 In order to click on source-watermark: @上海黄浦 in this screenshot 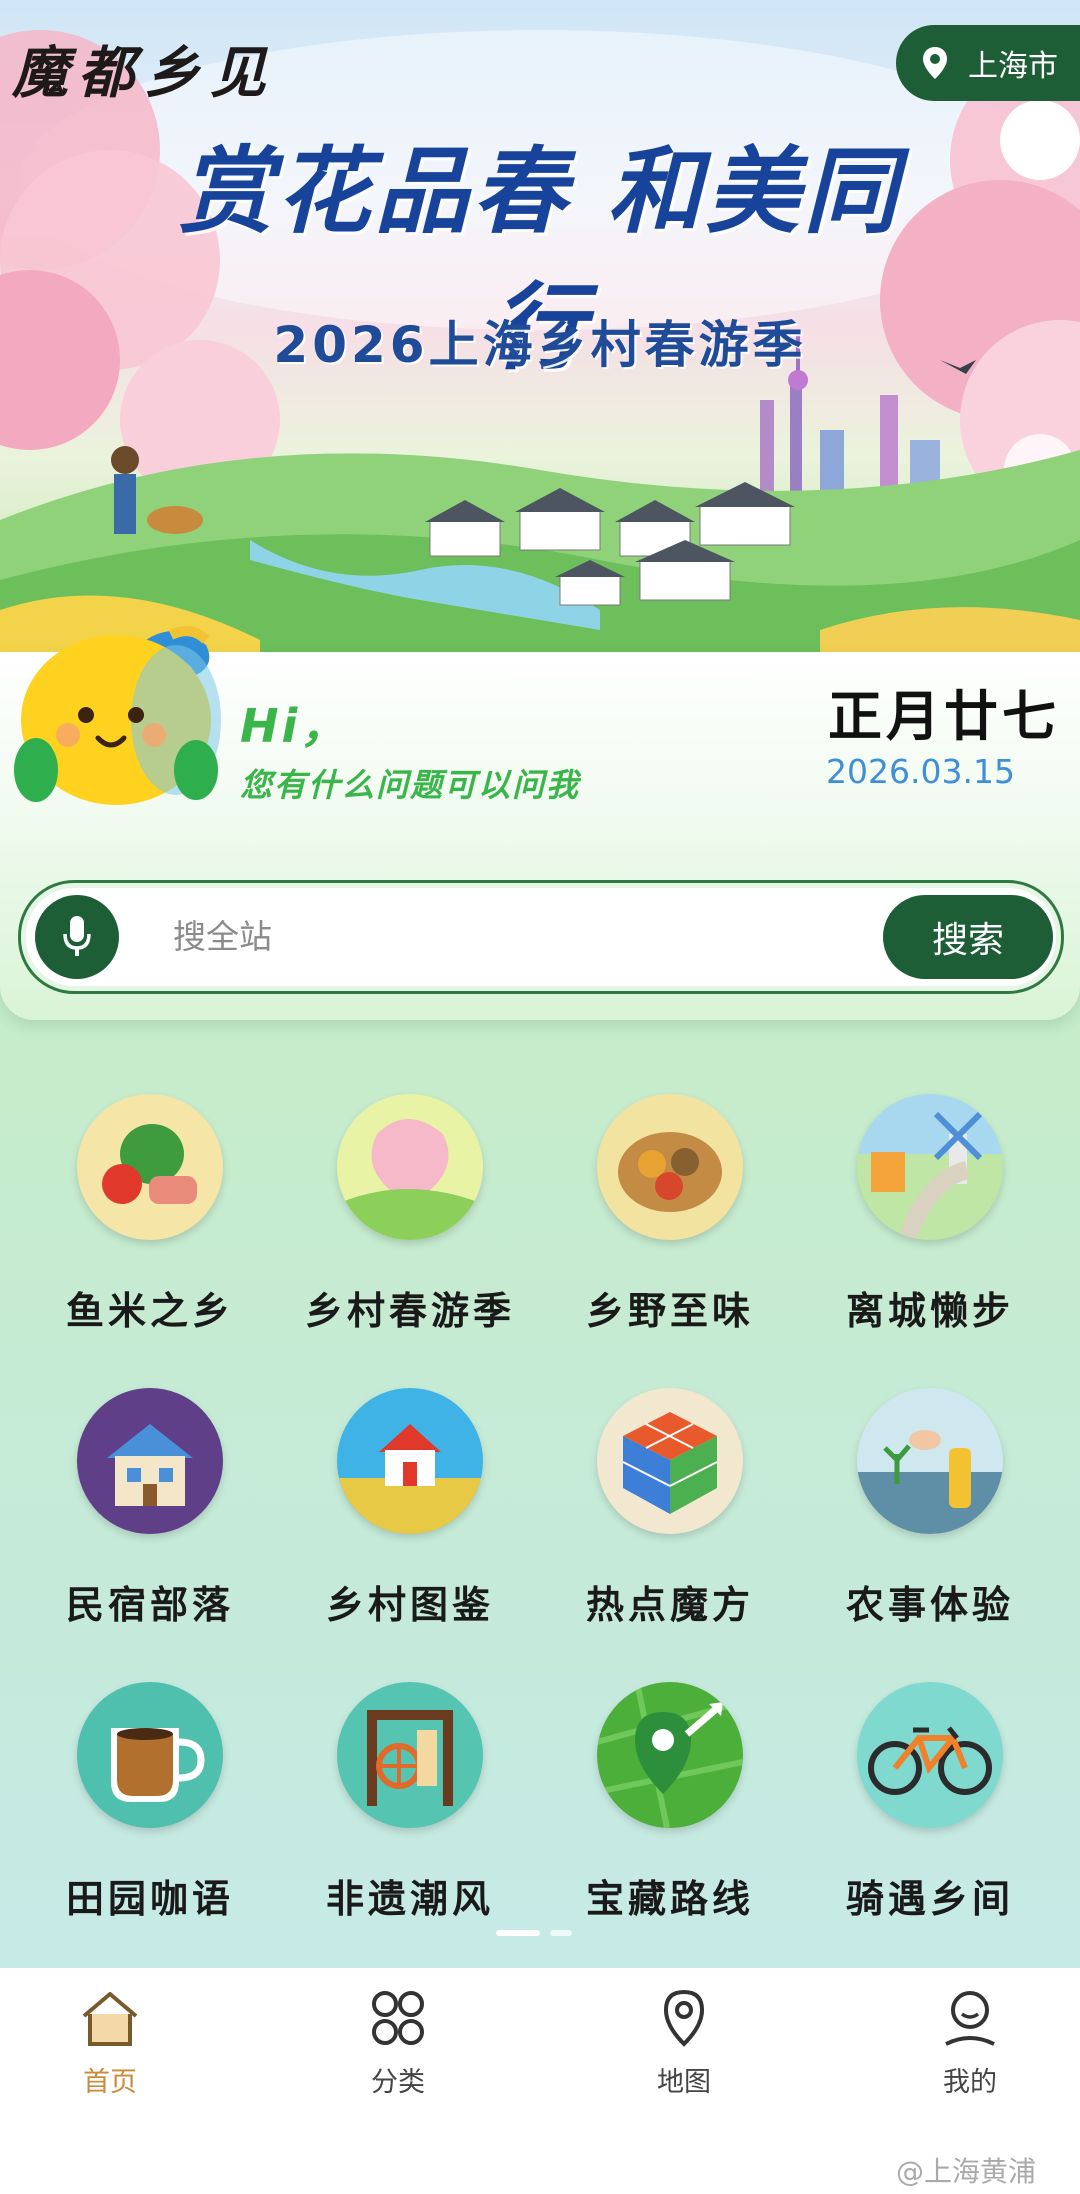, I will do `click(966, 2171)`.